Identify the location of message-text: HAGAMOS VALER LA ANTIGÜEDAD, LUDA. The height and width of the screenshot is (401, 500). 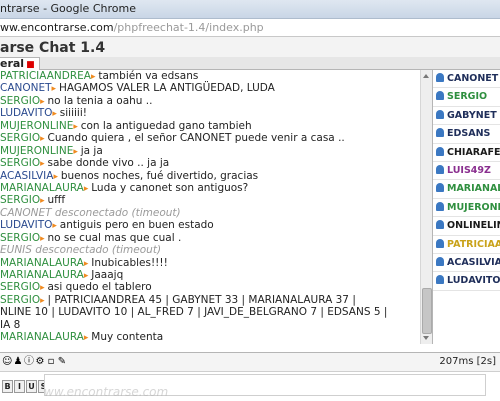
(167, 88).